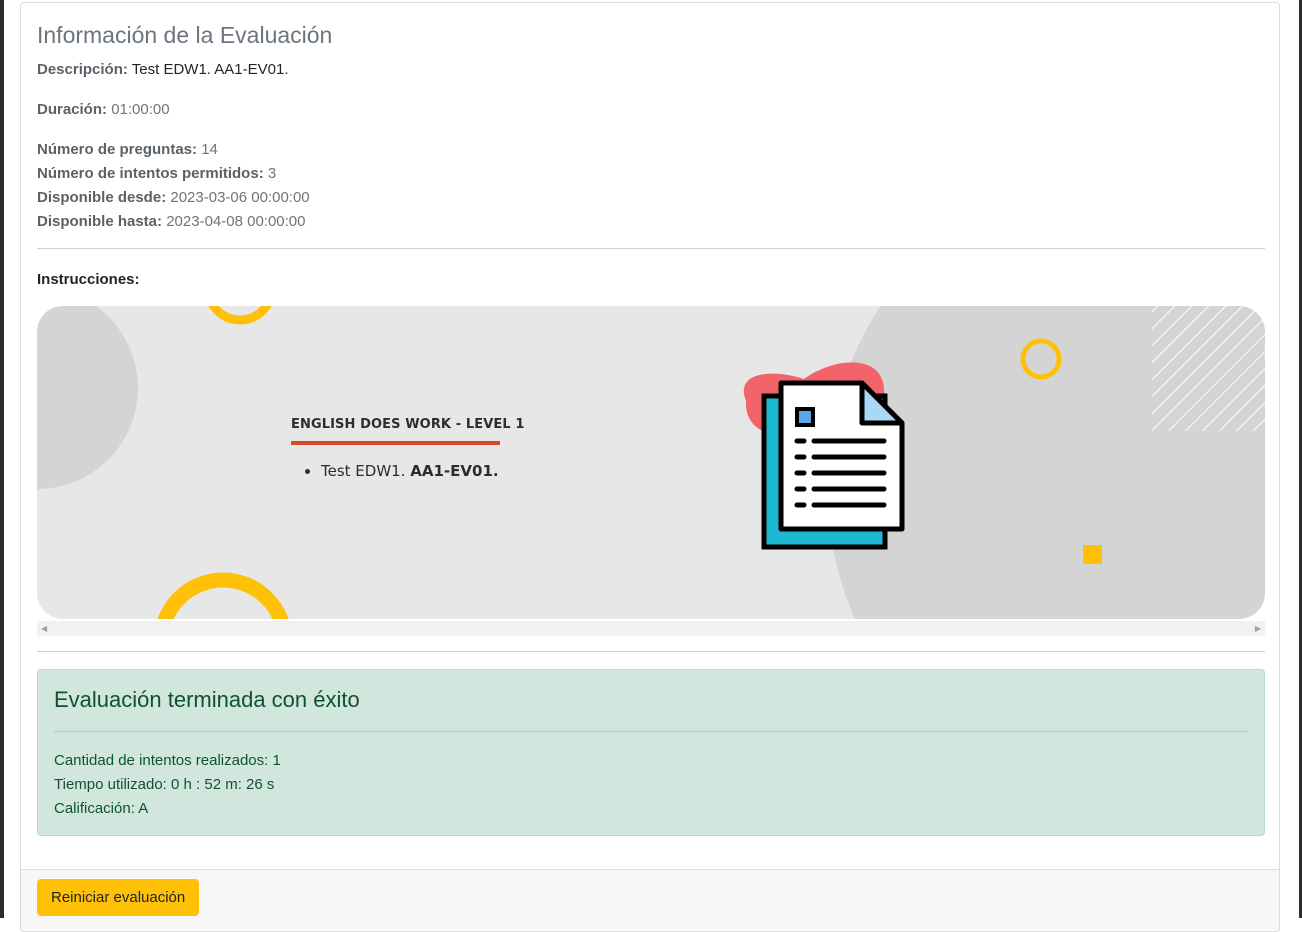 The width and height of the screenshot is (1302, 932). What do you see at coordinates (395, 443) in the screenshot?
I see `banner-heading-underline` at bounding box center [395, 443].